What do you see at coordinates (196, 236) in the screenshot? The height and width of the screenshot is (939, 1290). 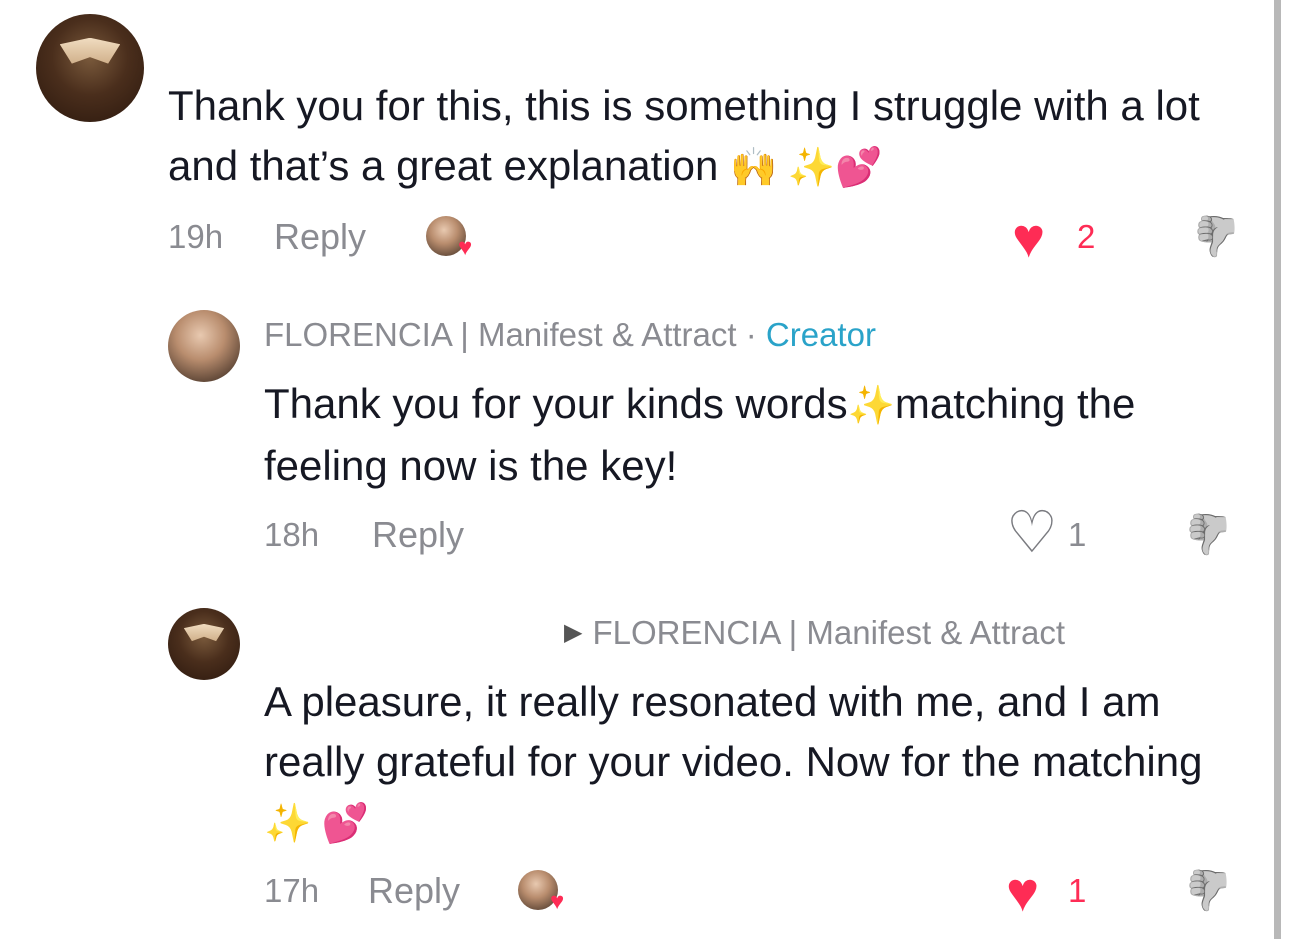 I see `comment-time: 19h` at bounding box center [196, 236].